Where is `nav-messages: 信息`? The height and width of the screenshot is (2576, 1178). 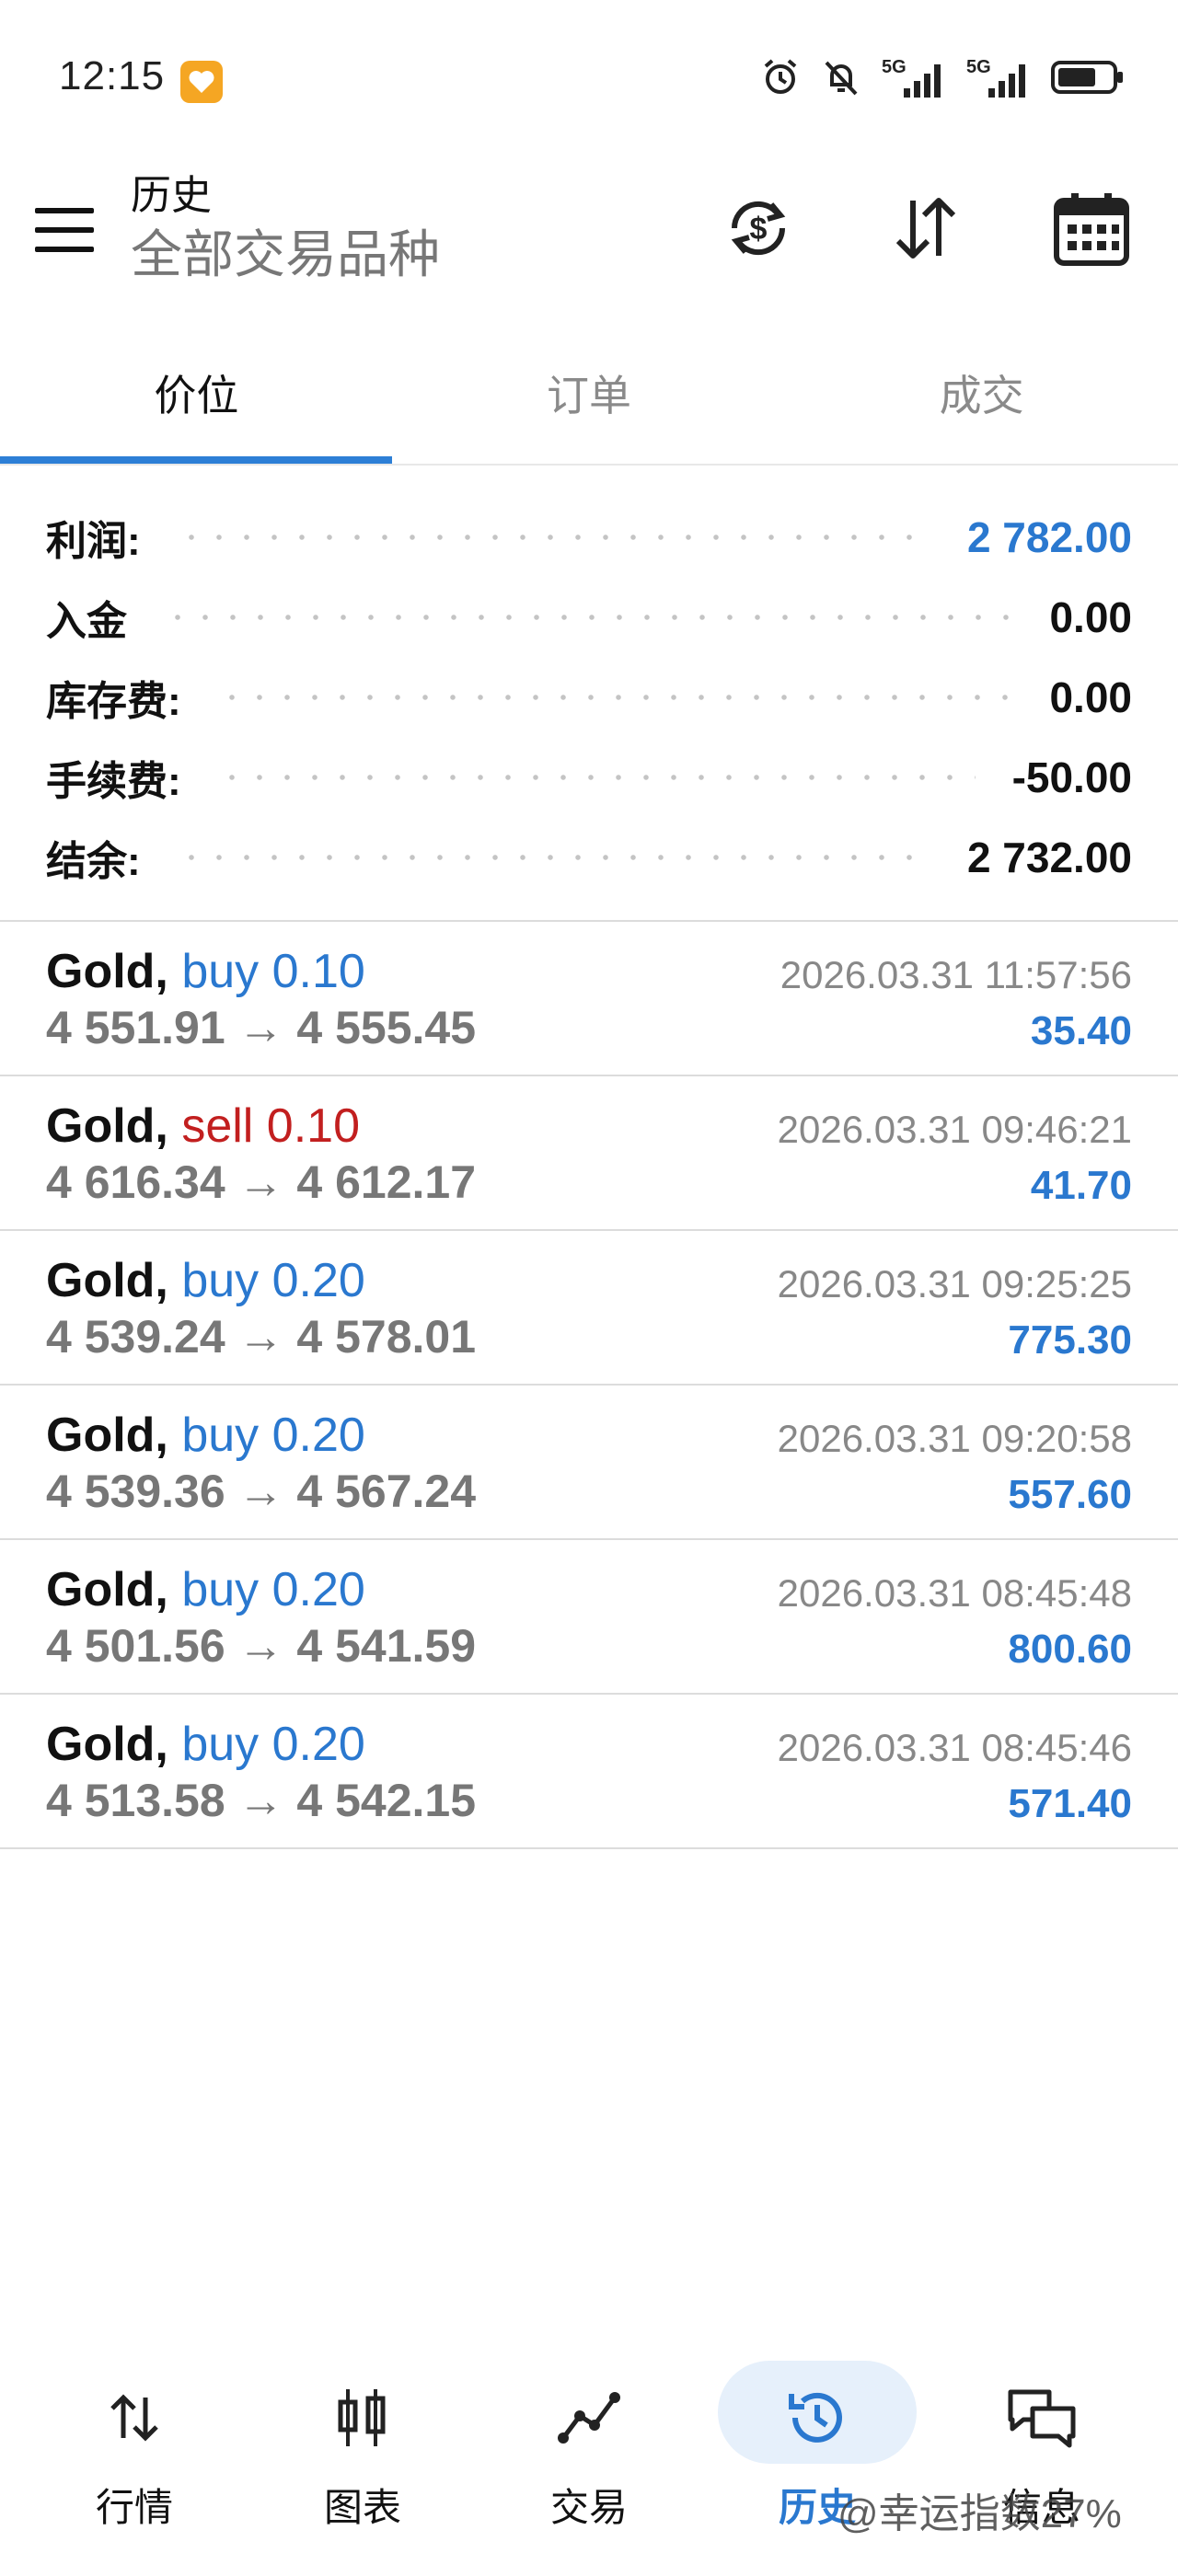
nav-messages: 信息 is located at coordinates (1042, 2456).